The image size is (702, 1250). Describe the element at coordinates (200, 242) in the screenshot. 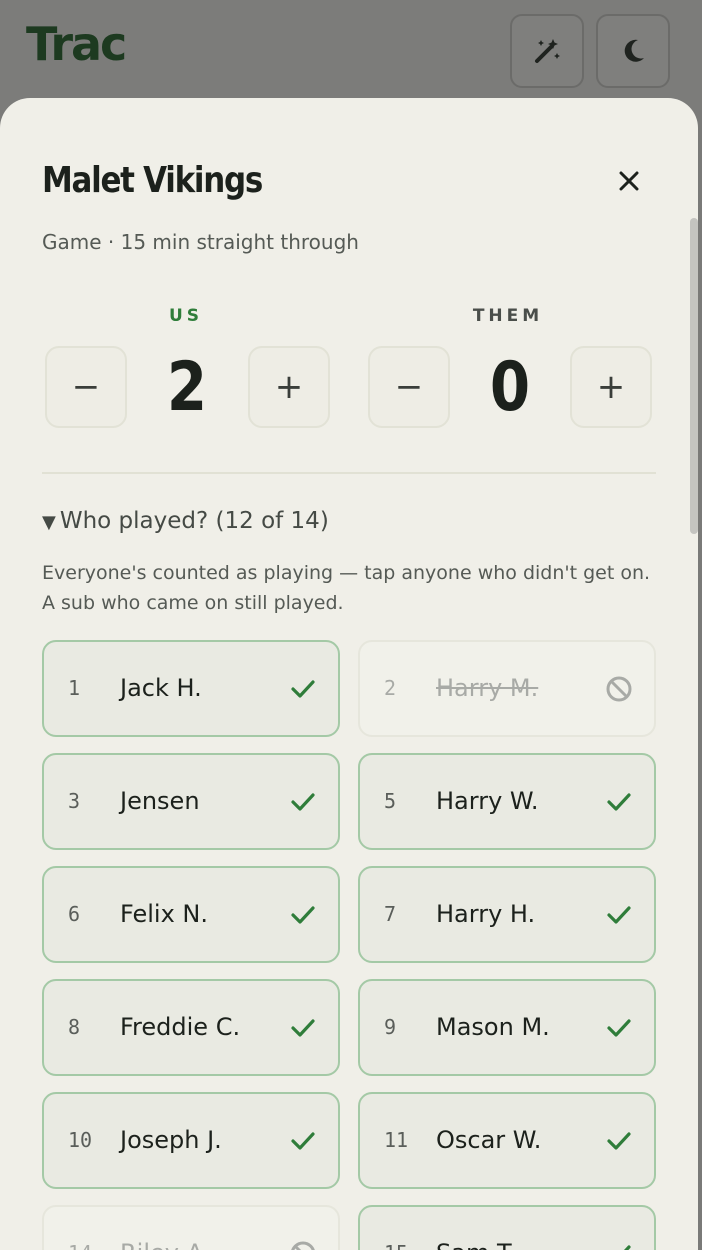

I see `game-subtitle: Game · 15 min straight through` at that location.